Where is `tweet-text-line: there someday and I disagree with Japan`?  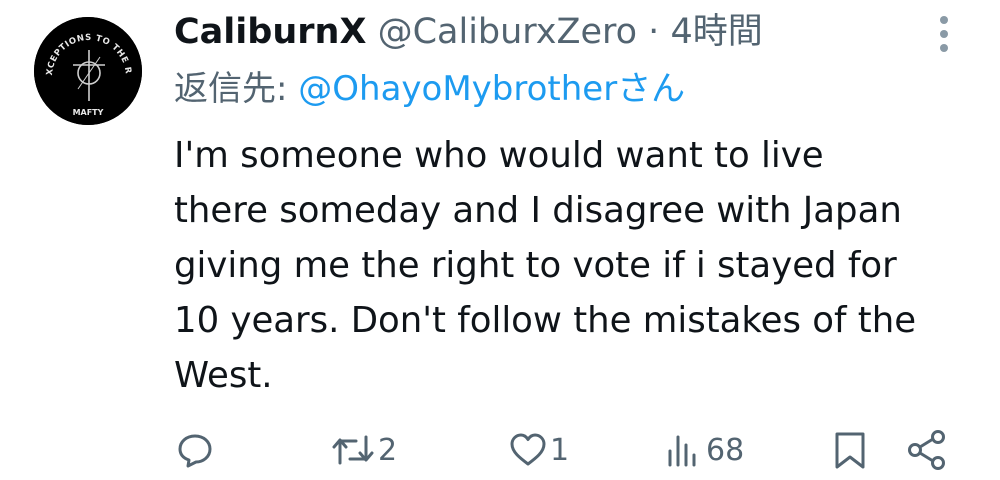 tweet-text-line: there someday and I disagree with Japan is located at coordinates (538, 210).